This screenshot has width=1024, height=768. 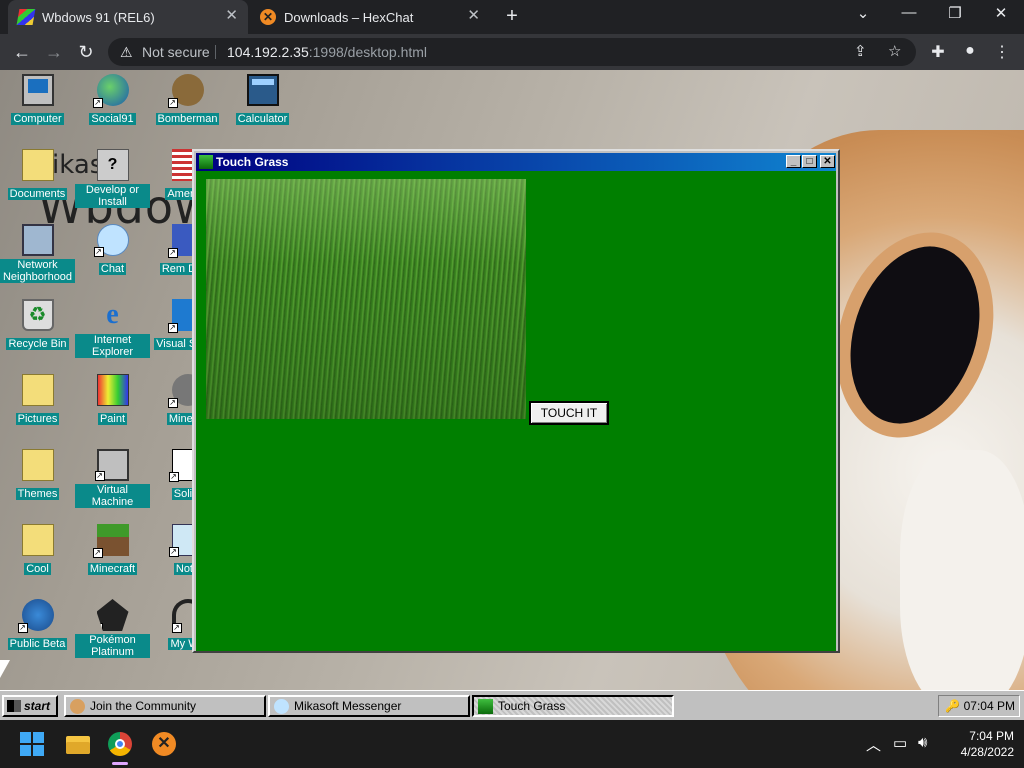 What do you see at coordinates (112, 178) in the screenshot?
I see `desktop-icon-develop: ? Develop or Install` at bounding box center [112, 178].